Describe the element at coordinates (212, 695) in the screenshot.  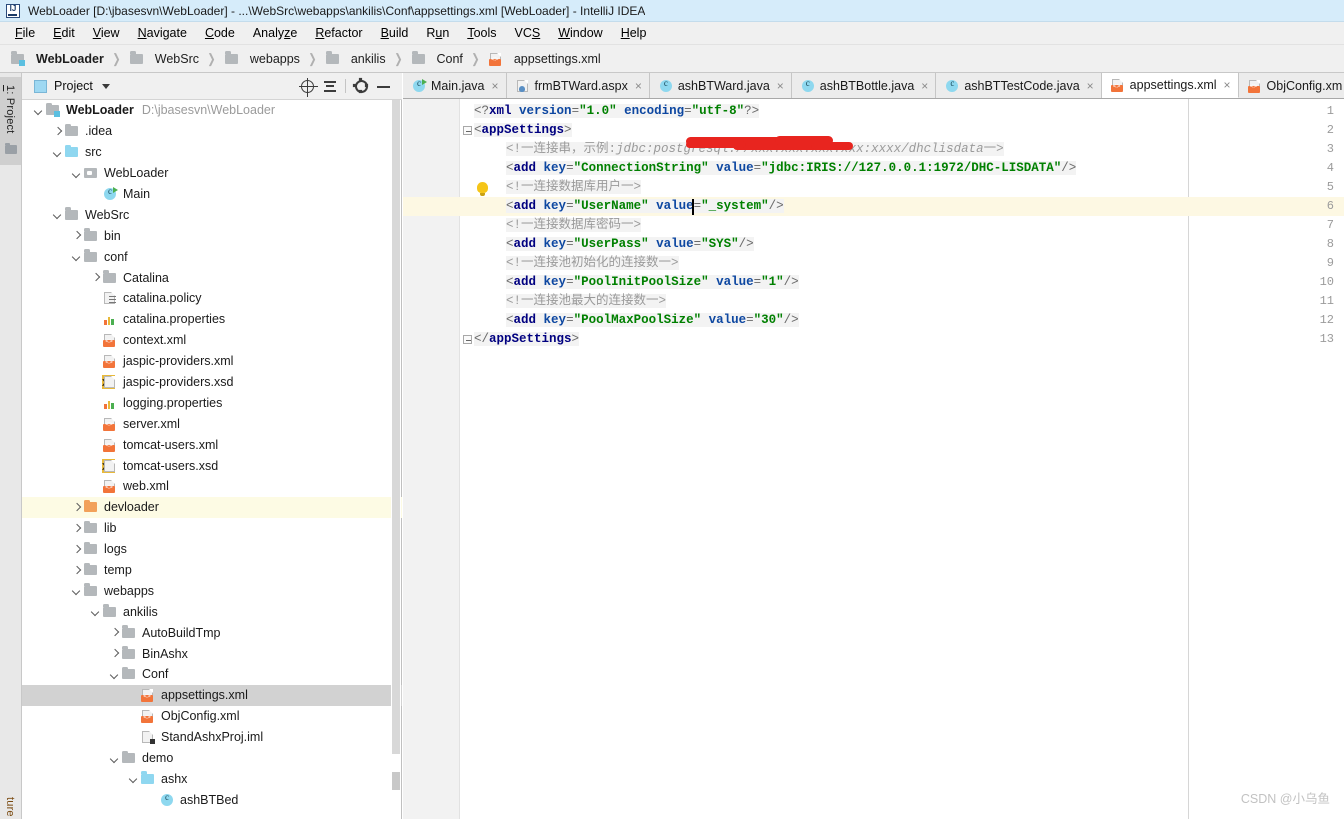
I see `tree-item-appsettings-xml: appsettings.xml` at that location.